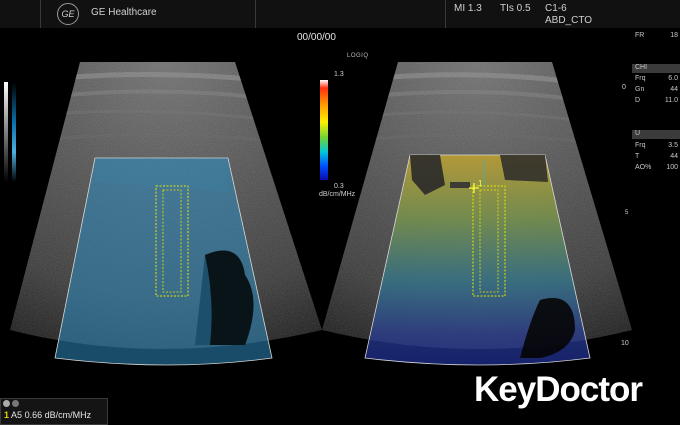 This screenshot has width=680, height=425. I want to click on measurement-result: 1 A5 0.66 dB/cm/MHz, so click(47, 415).